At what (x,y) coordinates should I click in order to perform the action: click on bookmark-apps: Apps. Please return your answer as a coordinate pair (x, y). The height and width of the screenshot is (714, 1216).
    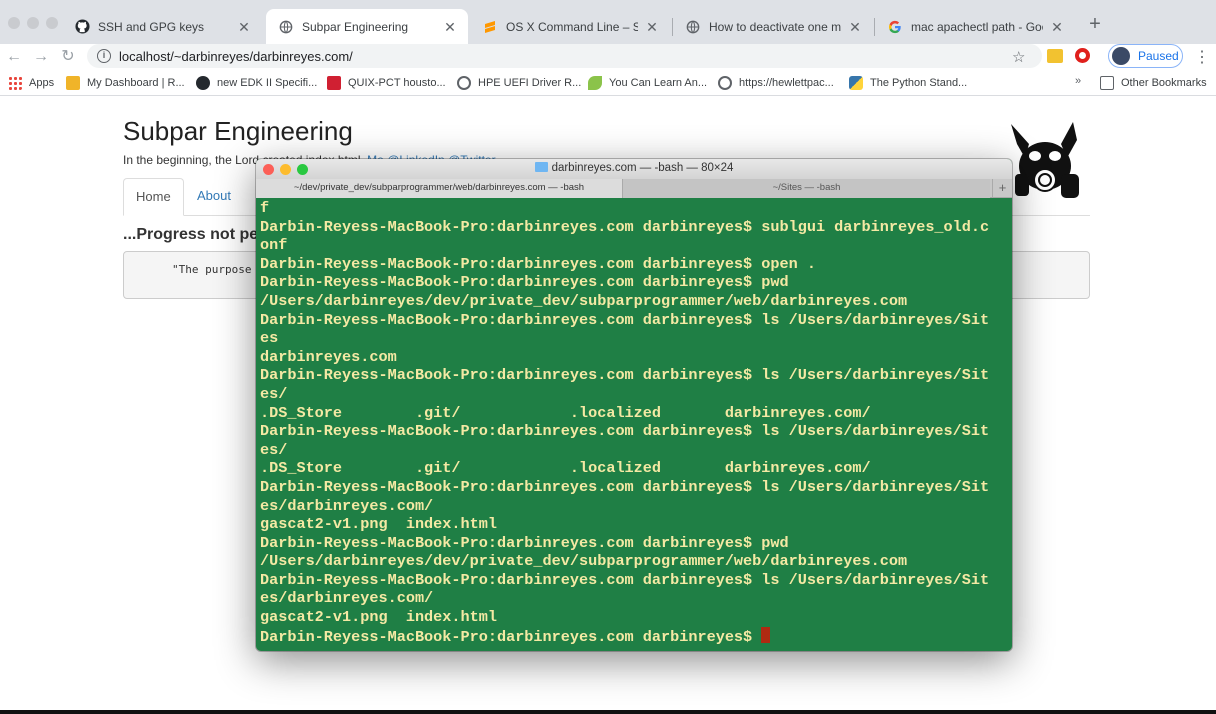
    Looking at the image, I should click on (31, 83).